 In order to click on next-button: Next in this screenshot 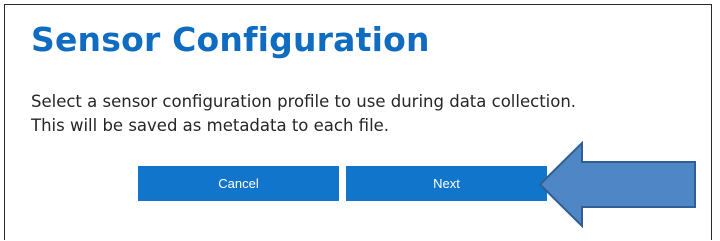, I will do `click(446, 183)`.